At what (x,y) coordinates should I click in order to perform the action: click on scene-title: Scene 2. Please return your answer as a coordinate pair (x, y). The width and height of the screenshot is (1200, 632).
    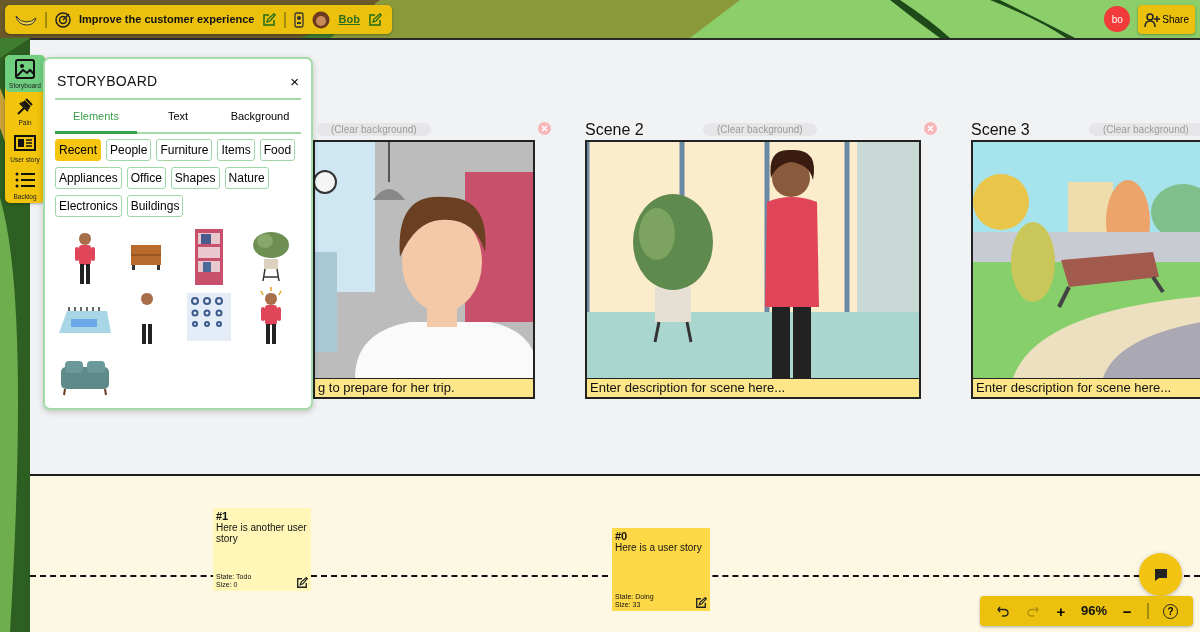
    Looking at the image, I should click on (615, 130).